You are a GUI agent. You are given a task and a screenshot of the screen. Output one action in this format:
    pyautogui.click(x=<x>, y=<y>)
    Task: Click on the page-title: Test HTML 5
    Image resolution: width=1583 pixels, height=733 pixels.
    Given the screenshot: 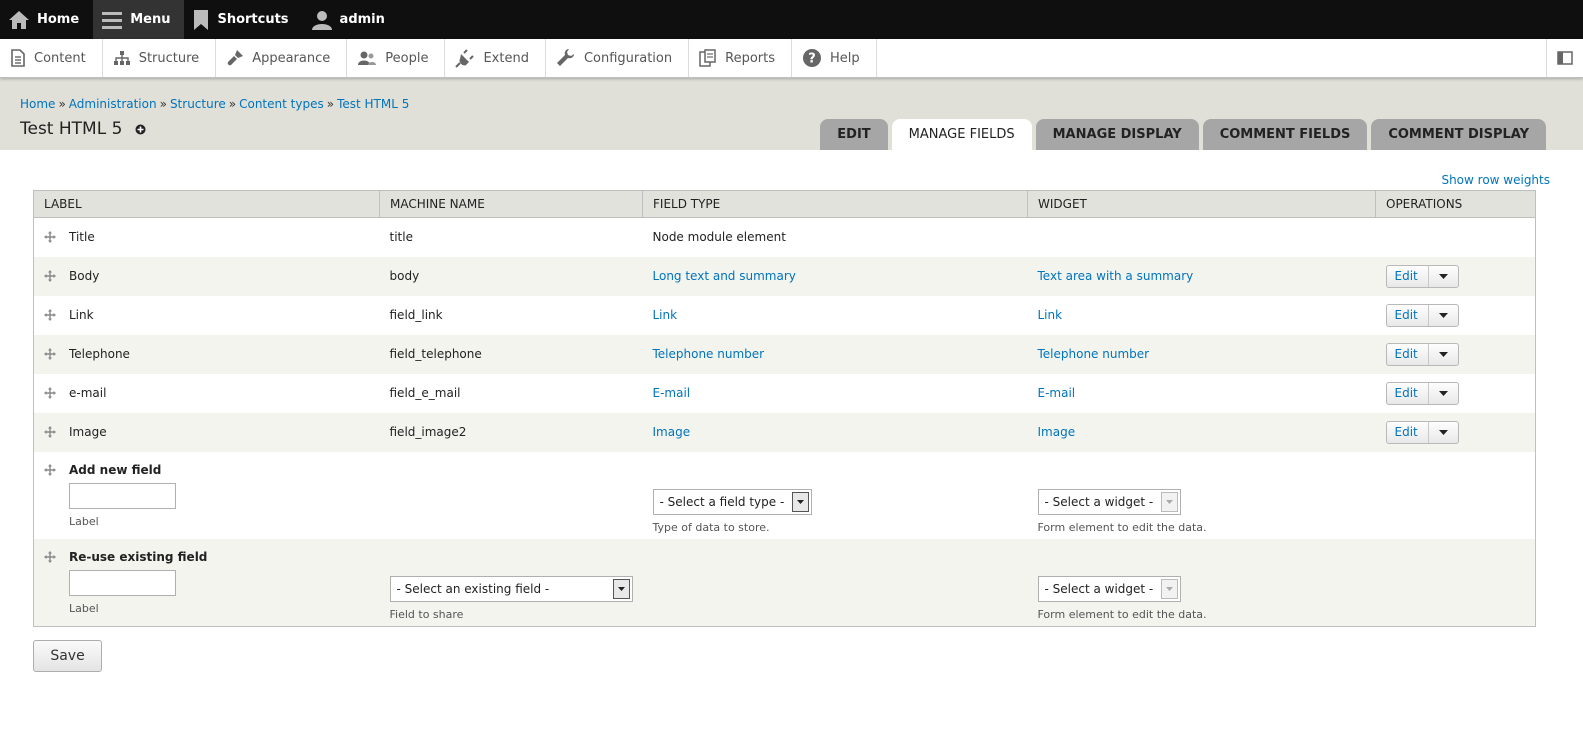 What is the action you would take?
    pyautogui.click(x=83, y=129)
    